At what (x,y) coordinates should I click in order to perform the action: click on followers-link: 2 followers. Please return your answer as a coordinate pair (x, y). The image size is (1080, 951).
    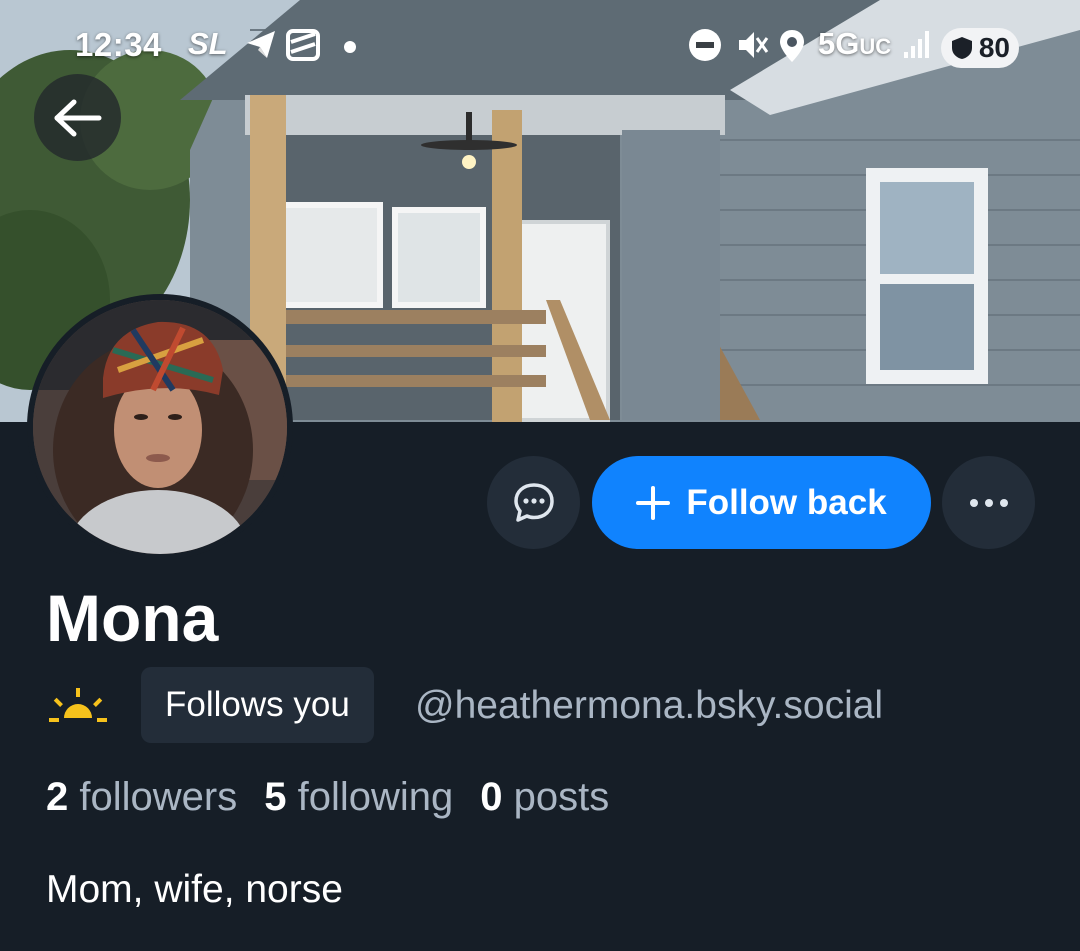
    Looking at the image, I should click on (141, 797).